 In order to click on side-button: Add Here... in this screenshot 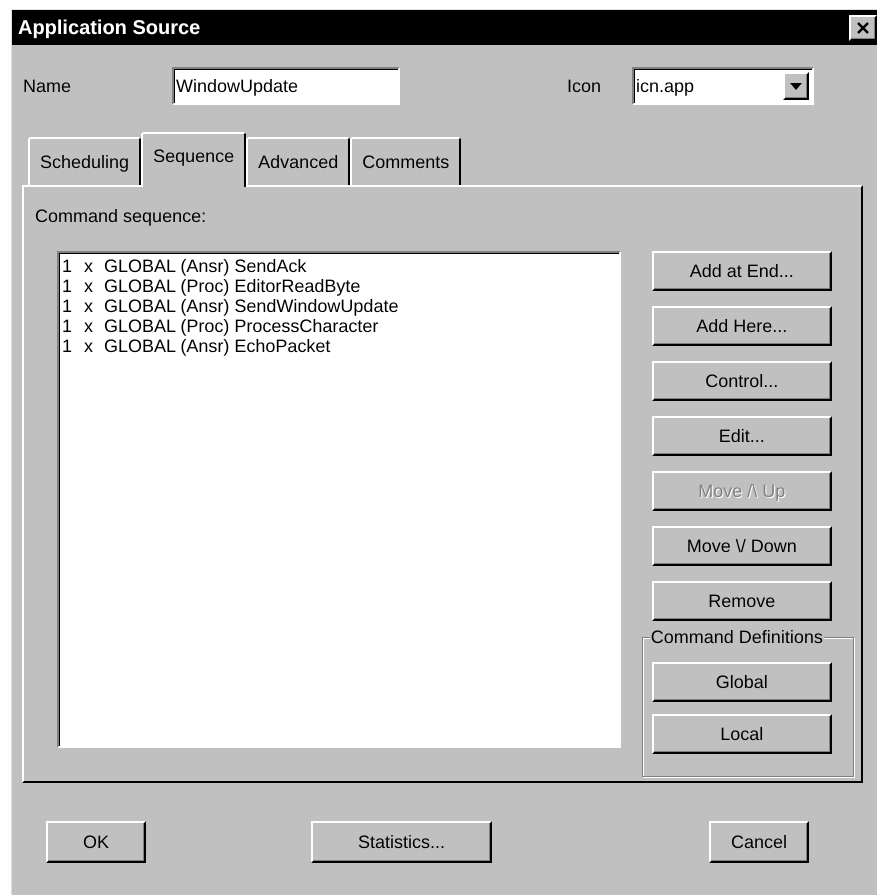, I will do `click(742, 326)`.